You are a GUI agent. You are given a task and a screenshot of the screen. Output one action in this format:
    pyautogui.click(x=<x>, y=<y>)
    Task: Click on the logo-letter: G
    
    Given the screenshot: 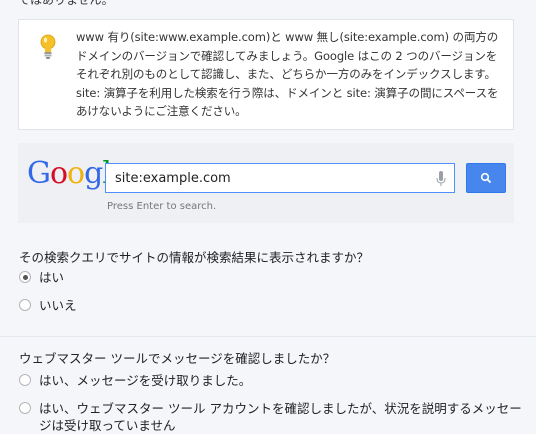 What is the action you would take?
    pyautogui.click(x=39, y=173)
    